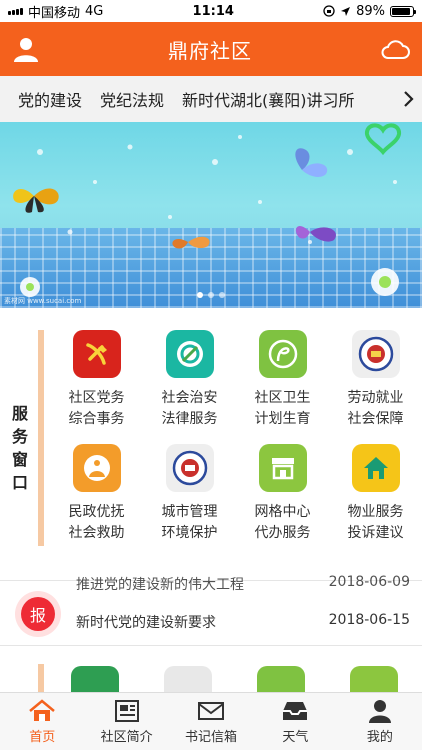 Image resolution: width=422 pixels, height=750 pixels. Describe the element at coordinates (370, 11) in the screenshot. I see `battery-percent: 89%` at that location.